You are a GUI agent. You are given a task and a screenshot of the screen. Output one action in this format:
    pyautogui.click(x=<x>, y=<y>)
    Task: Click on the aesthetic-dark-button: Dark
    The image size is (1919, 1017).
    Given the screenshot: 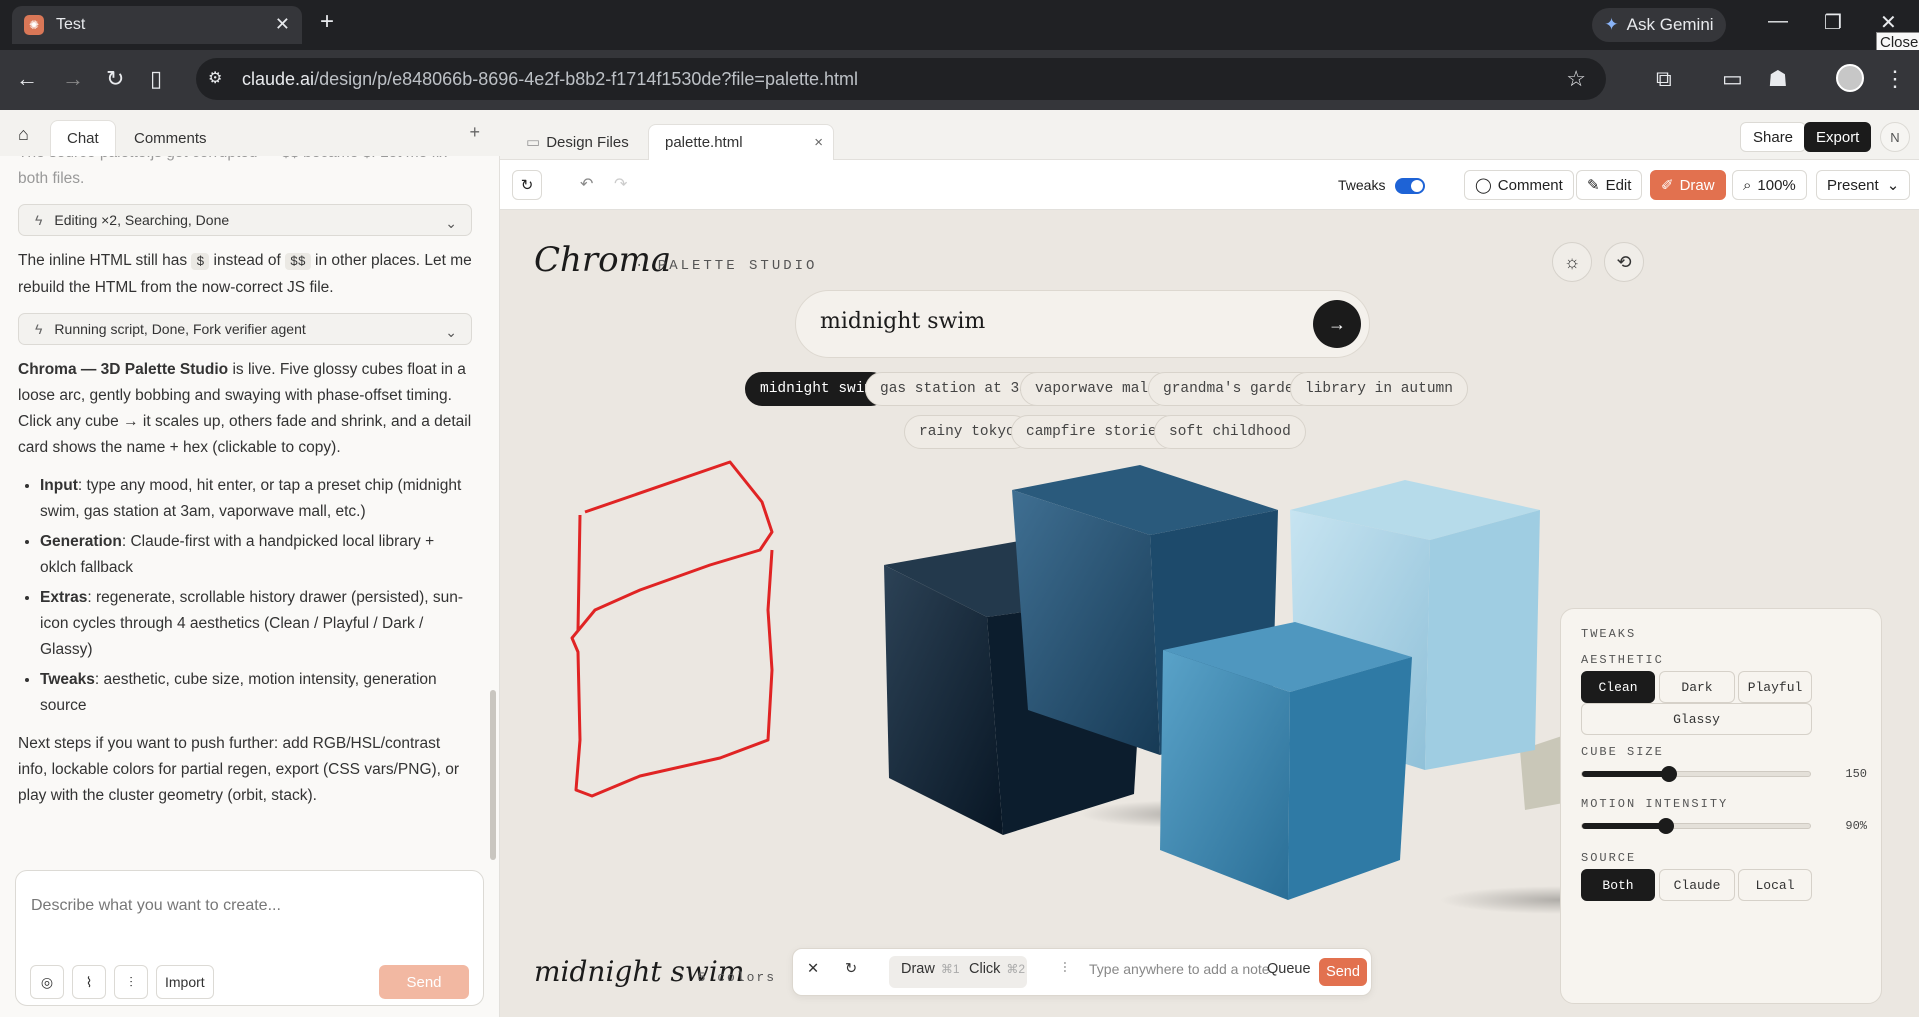 What is the action you would take?
    pyautogui.click(x=1697, y=687)
    